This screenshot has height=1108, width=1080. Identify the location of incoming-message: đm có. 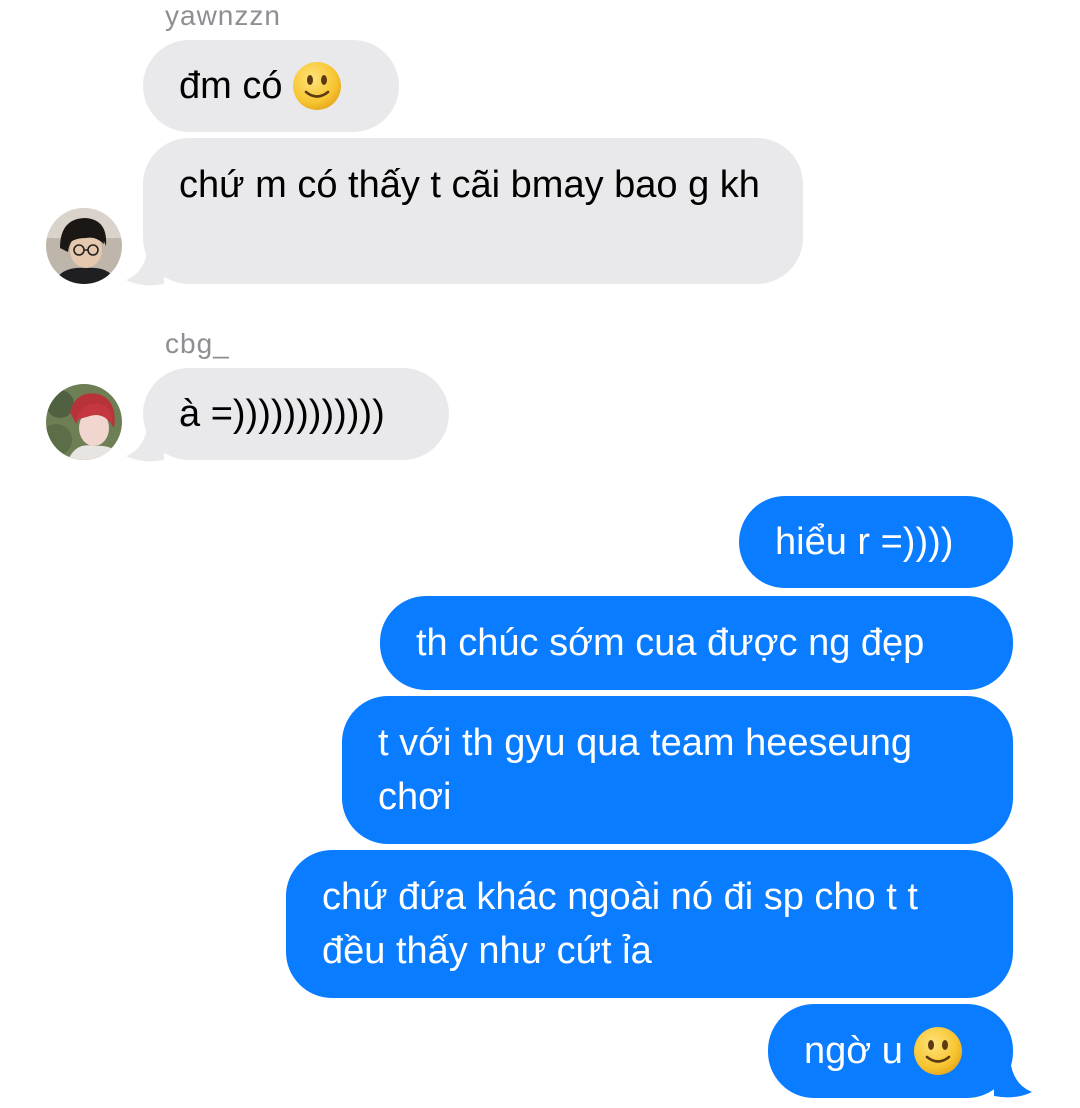
(271, 86).